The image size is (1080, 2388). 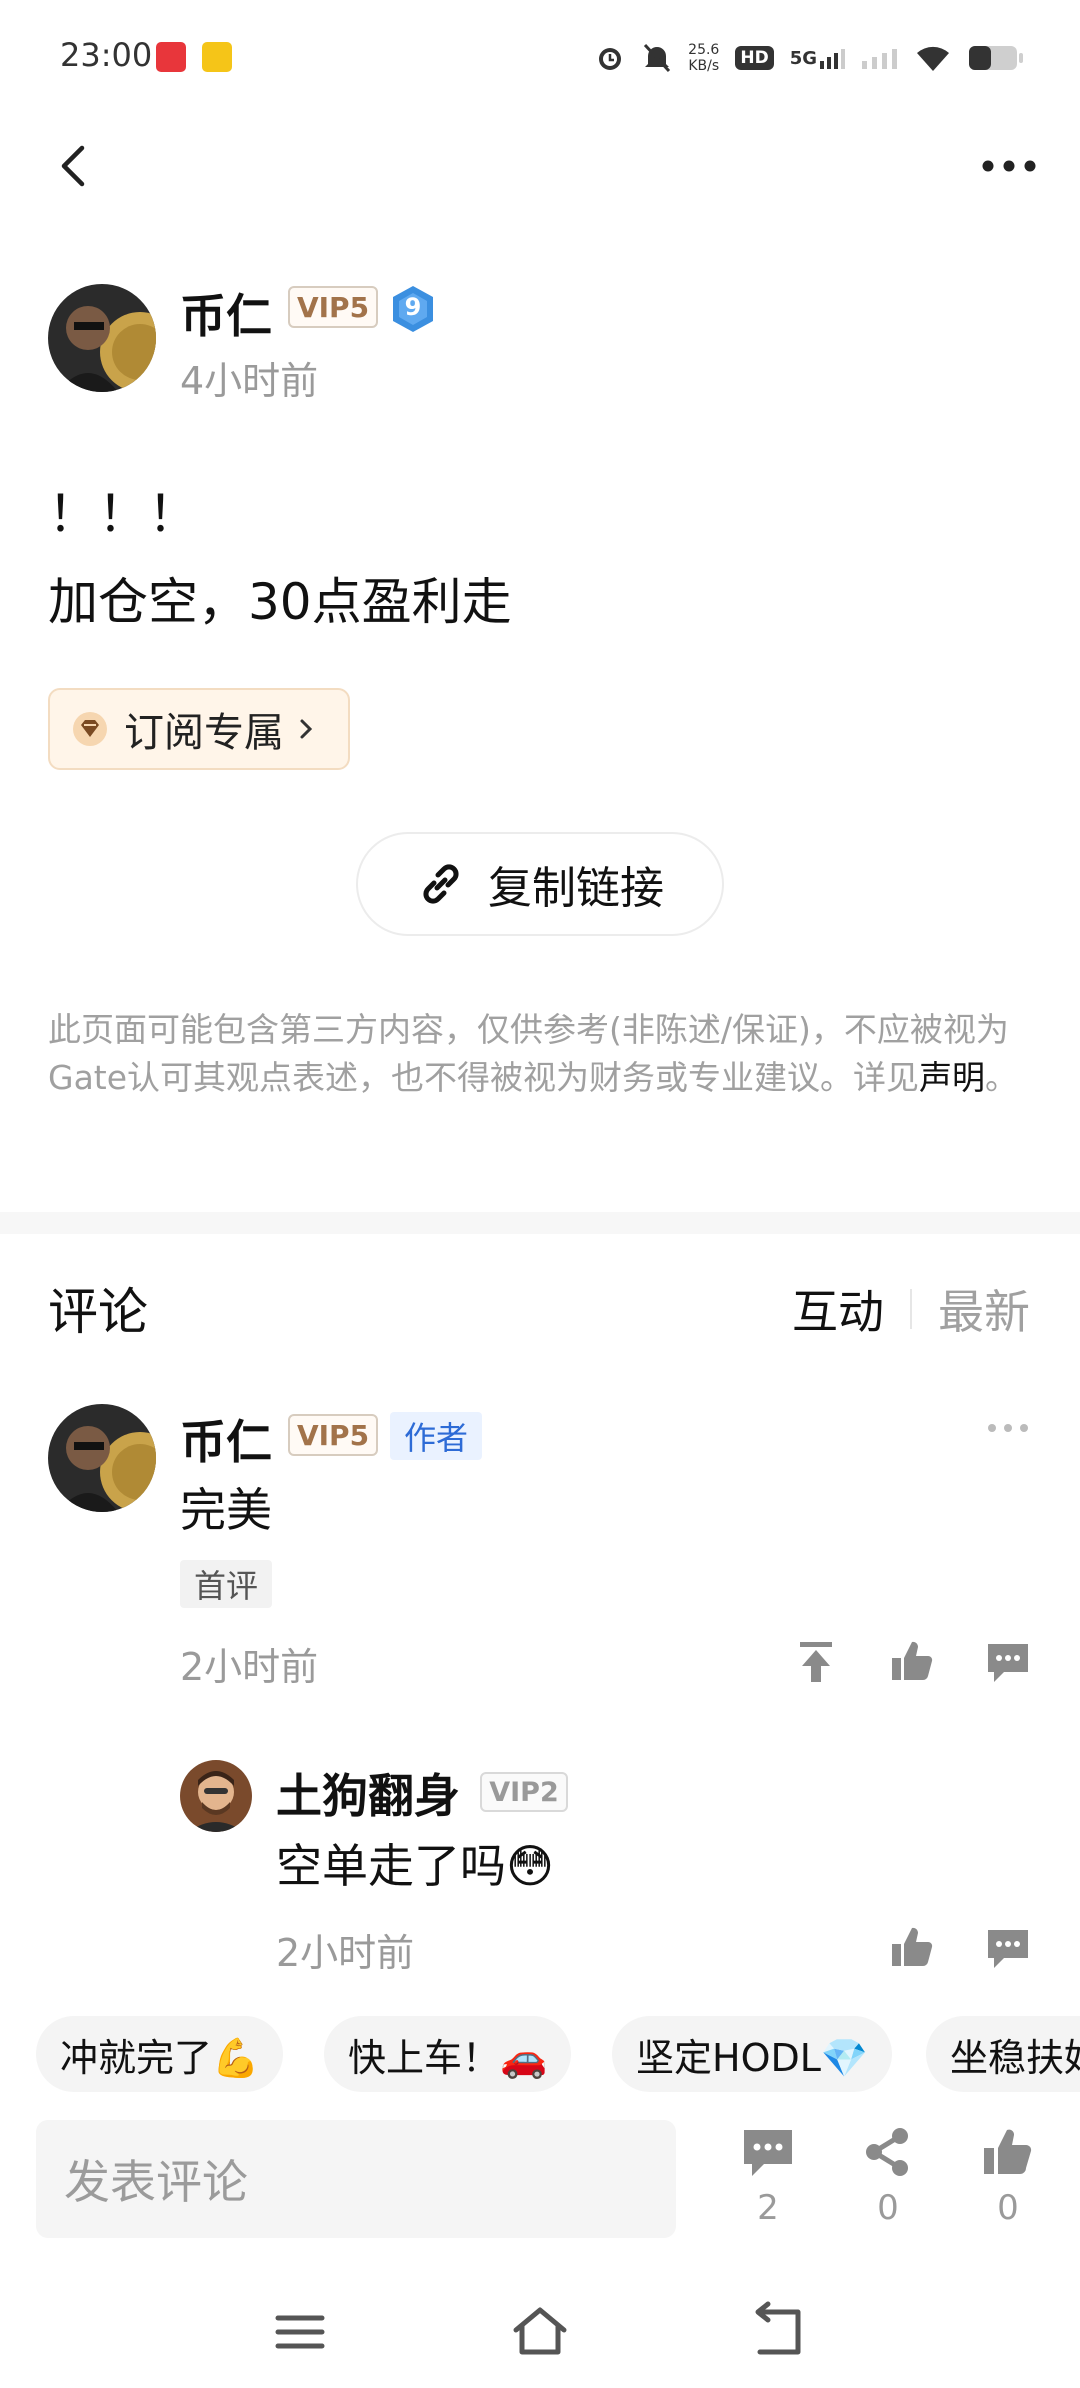 I want to click on diamond-icon, so click(x=90, y=729).